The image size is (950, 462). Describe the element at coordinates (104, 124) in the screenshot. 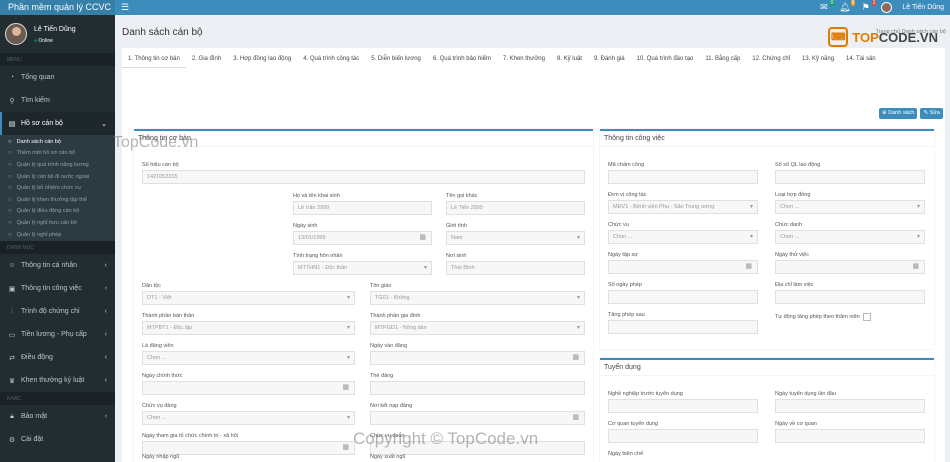

I see `chevron-down-icon: ⌄` at that location.